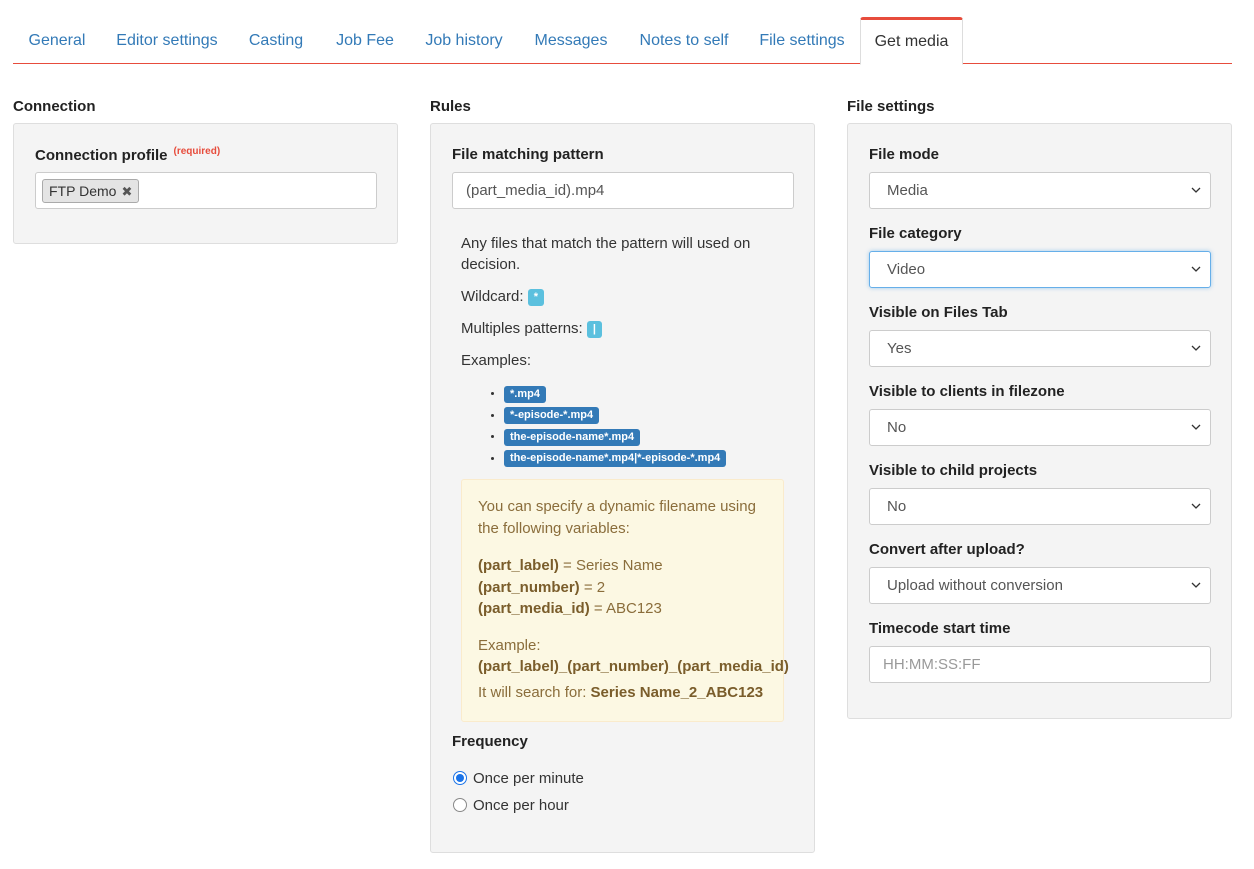 The height and width of the screenshot is (869, 1254). What do you see at coordinates (570, 608) in the screenshot?
I see `note-var-part-media-id: (part_media_id) = ABC123` at bounding box center [570, 608].